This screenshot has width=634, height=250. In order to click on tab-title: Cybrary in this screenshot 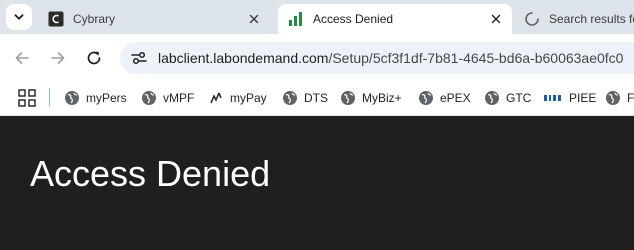, I will do `click(94, 19)`.